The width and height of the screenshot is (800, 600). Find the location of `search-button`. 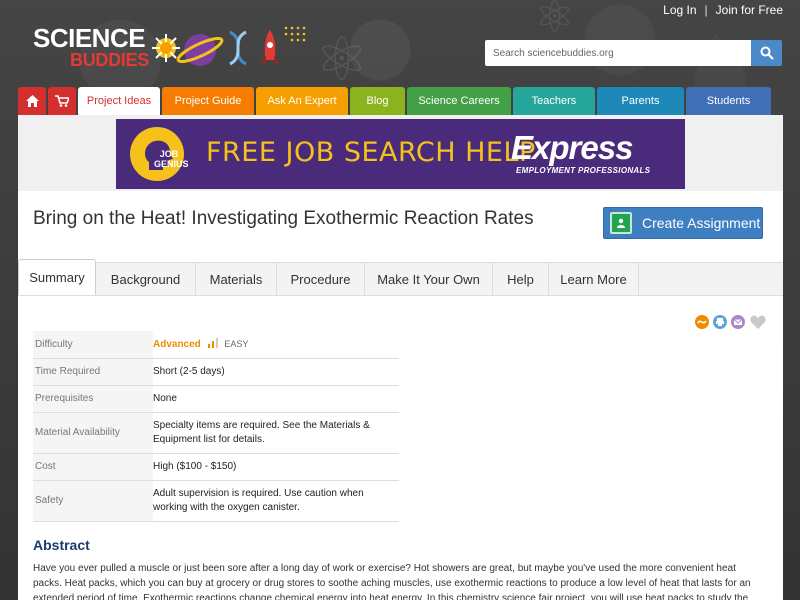

search-button is located at coordinates (766, 53).